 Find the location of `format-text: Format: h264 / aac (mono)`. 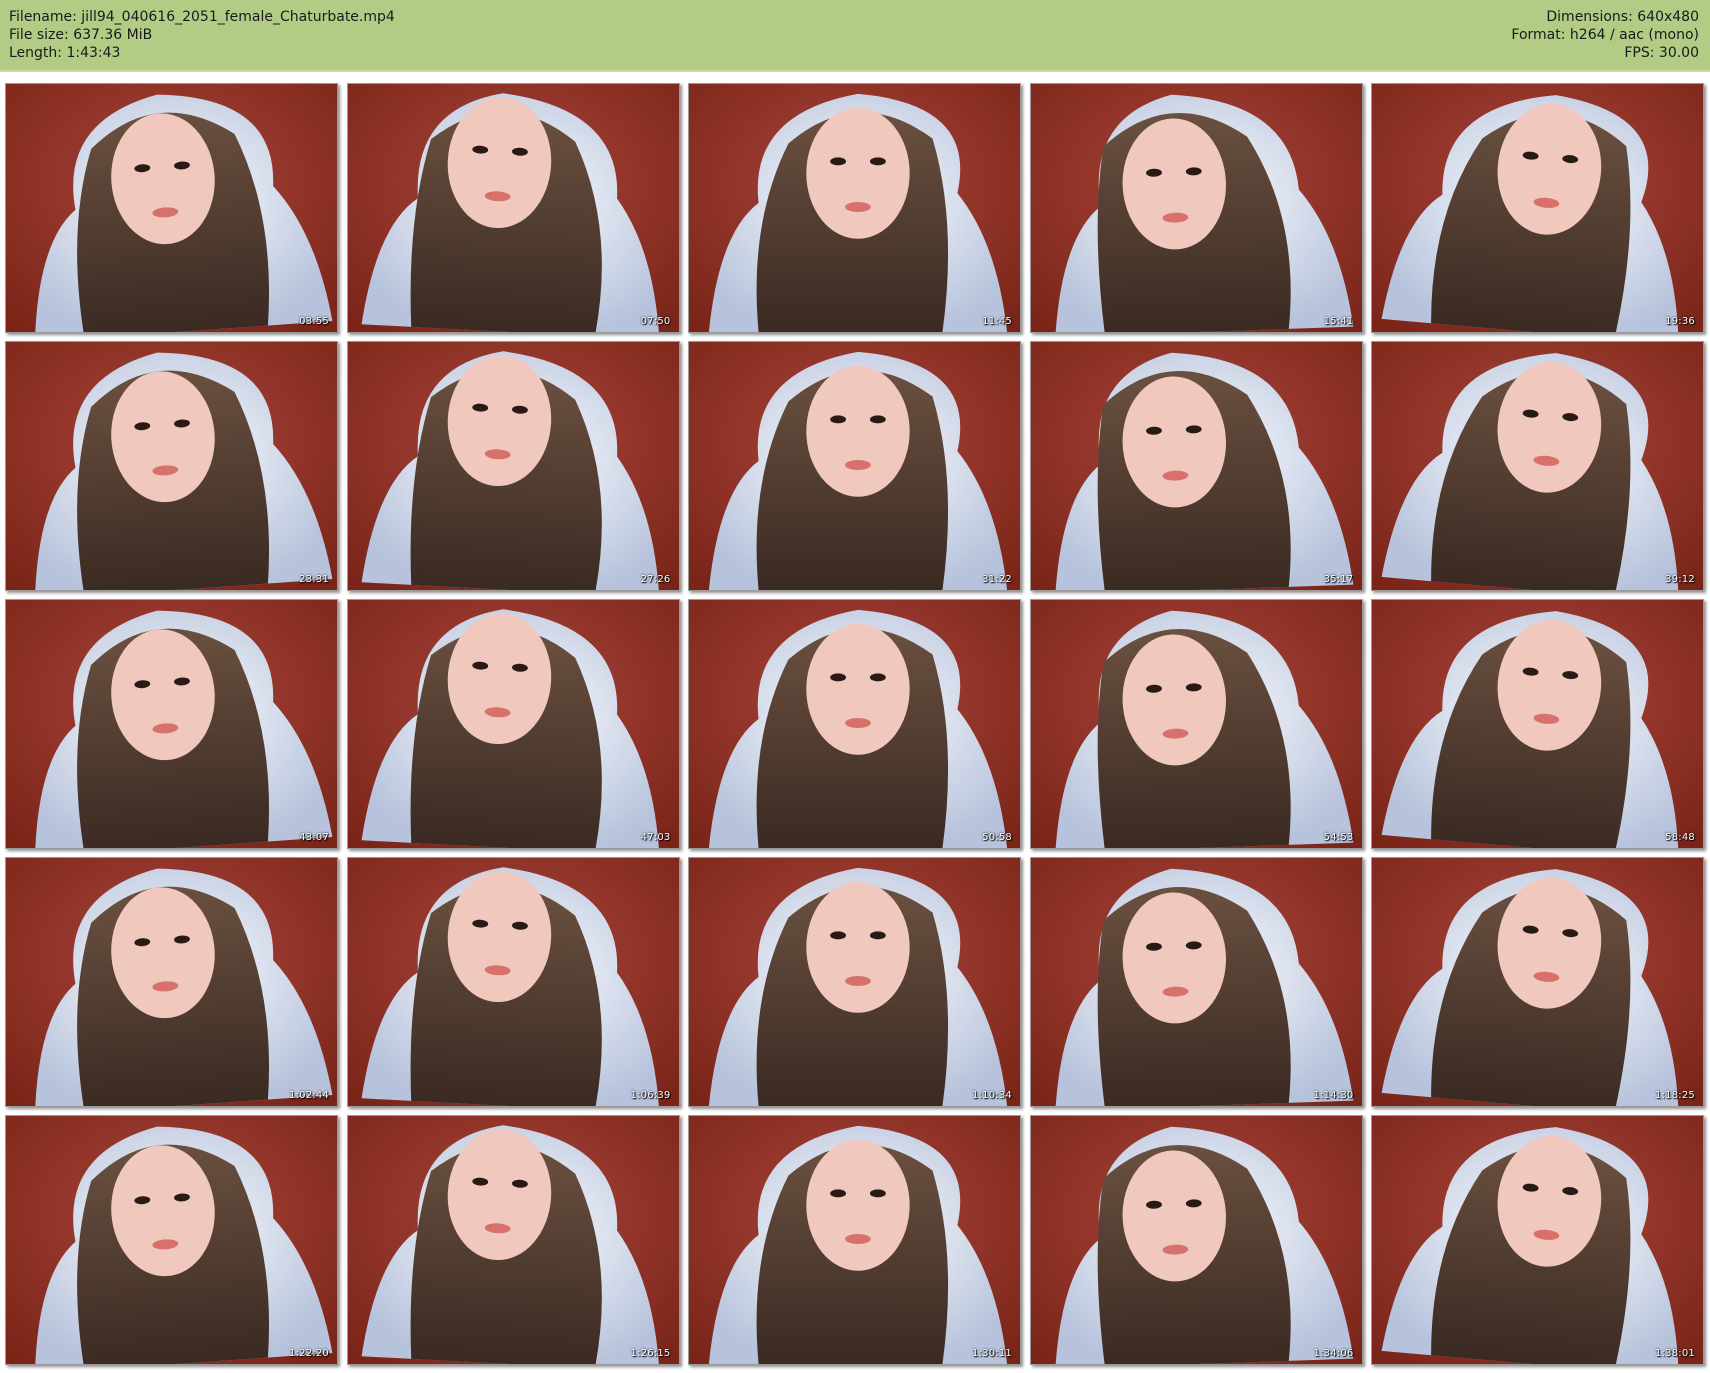

format-text: Format: h264 / aac (mono) is located at coordinates (1605, 35).